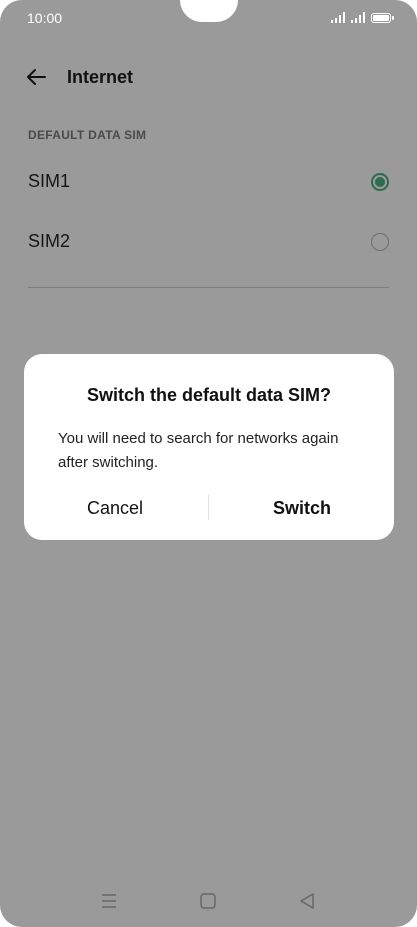 The image size is (417, 927). I want to click on button-divider, so click(208, 507).